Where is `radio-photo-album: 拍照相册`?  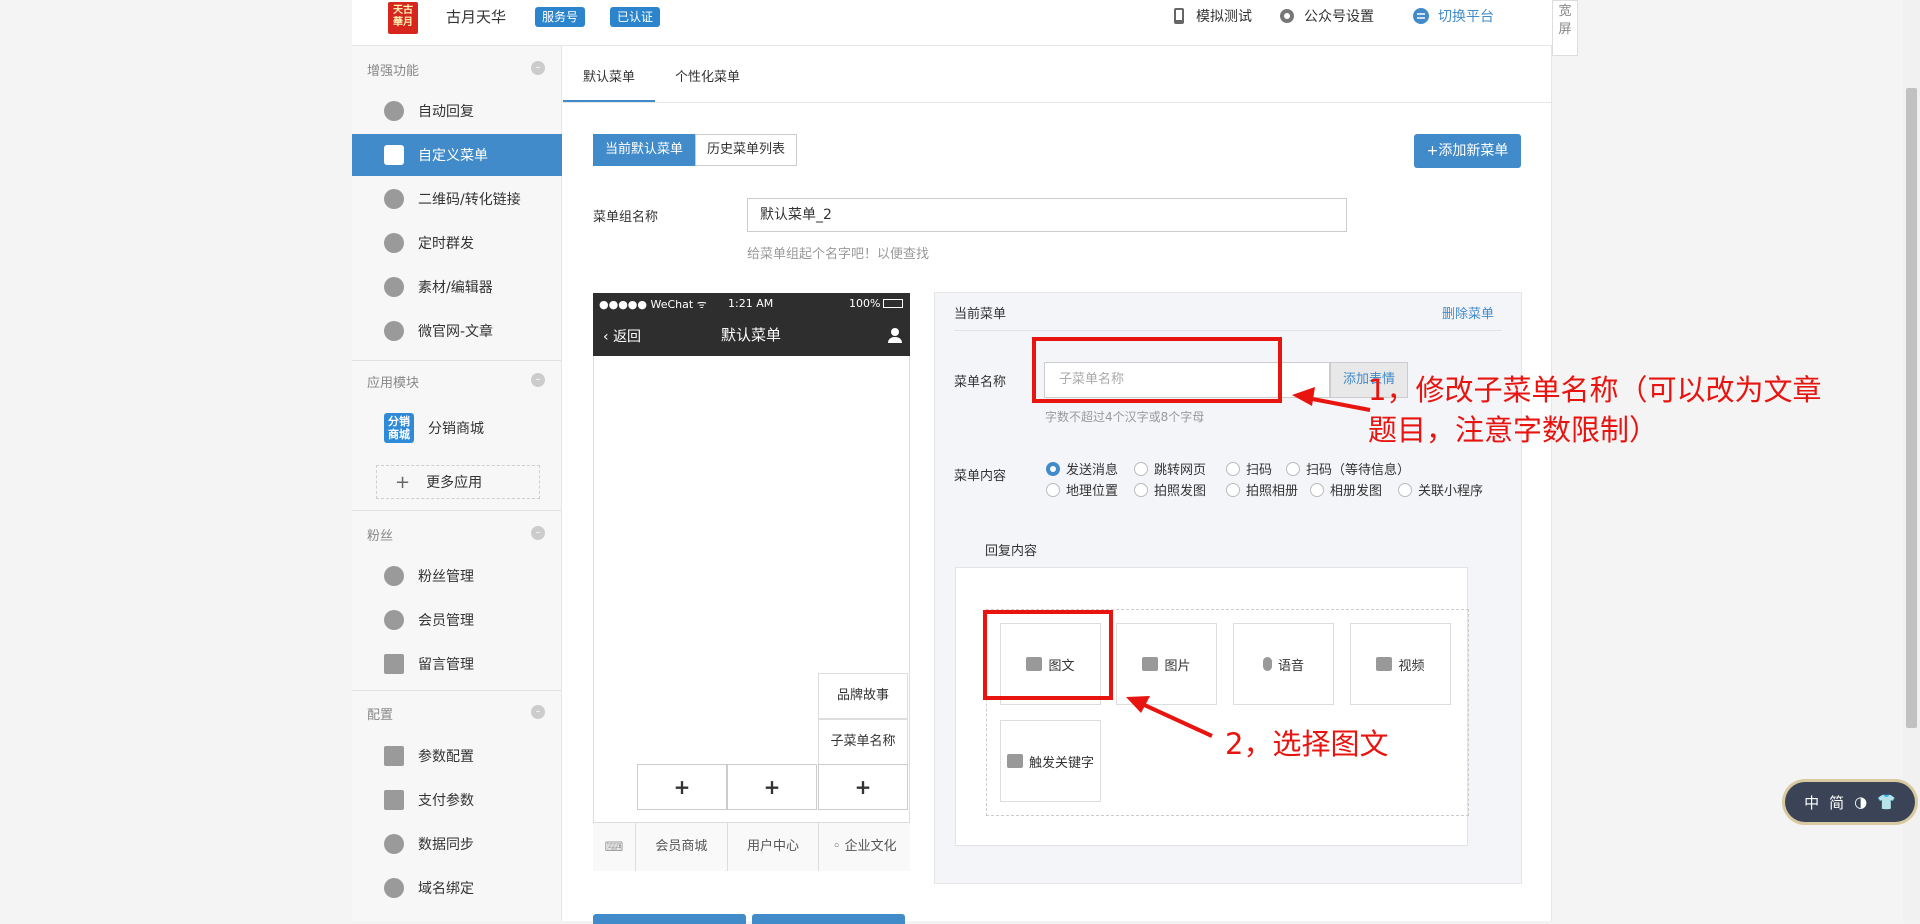 radio-photo-album: 拍照相册 is located at coordinates (1262, 489).